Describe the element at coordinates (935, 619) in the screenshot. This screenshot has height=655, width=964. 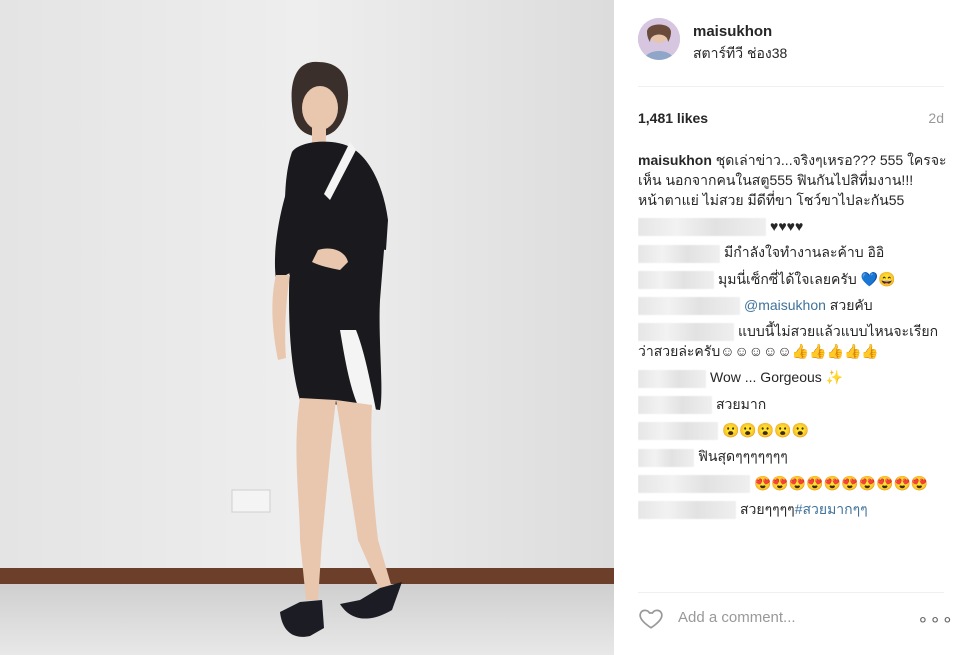
I see `more-options-icon: ∘∘∘` at that location.